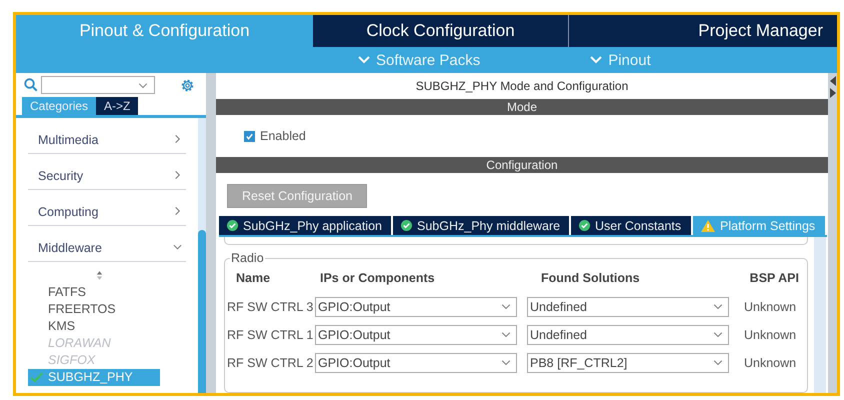 The width and height of the screenshot is (844, 400). What do you see at coordinates (117, 106) in the screenshot?
I see `view-tab: A->Z` at bounding box center [117, 106].